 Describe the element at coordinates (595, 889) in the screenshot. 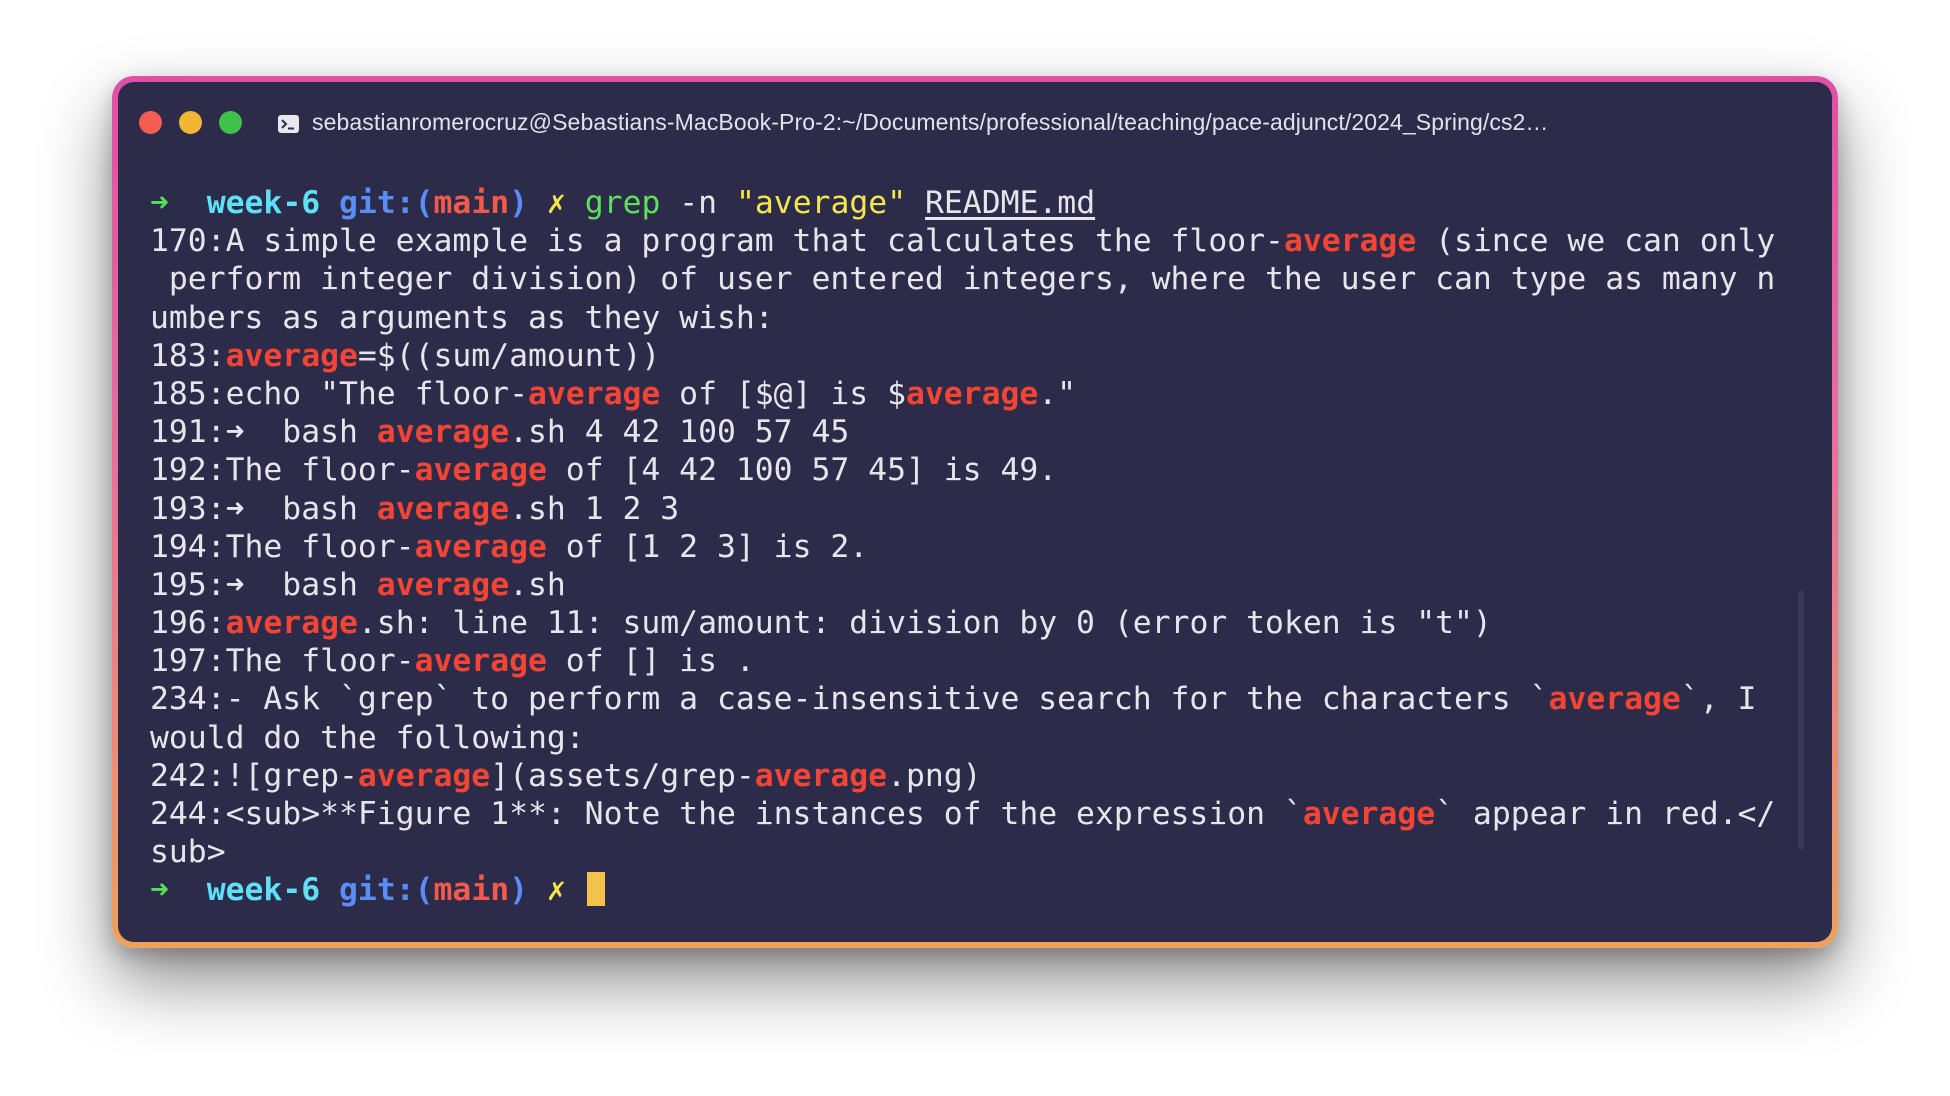

I see `text-cursor` at that location.